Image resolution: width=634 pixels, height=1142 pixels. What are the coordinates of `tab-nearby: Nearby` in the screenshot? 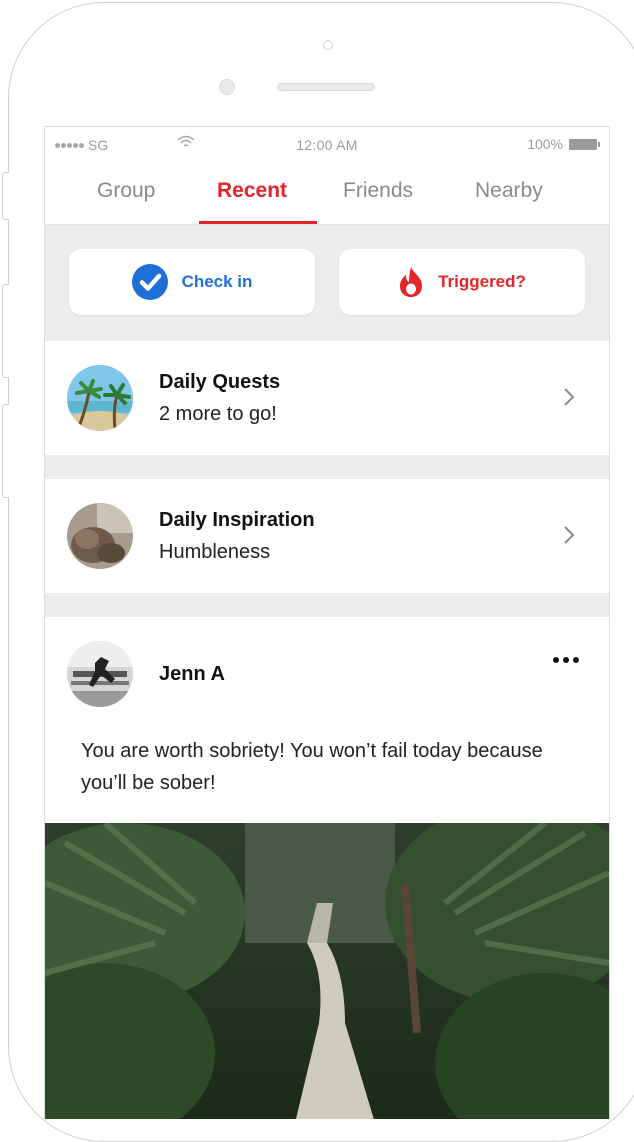 It's located at (509, 191).